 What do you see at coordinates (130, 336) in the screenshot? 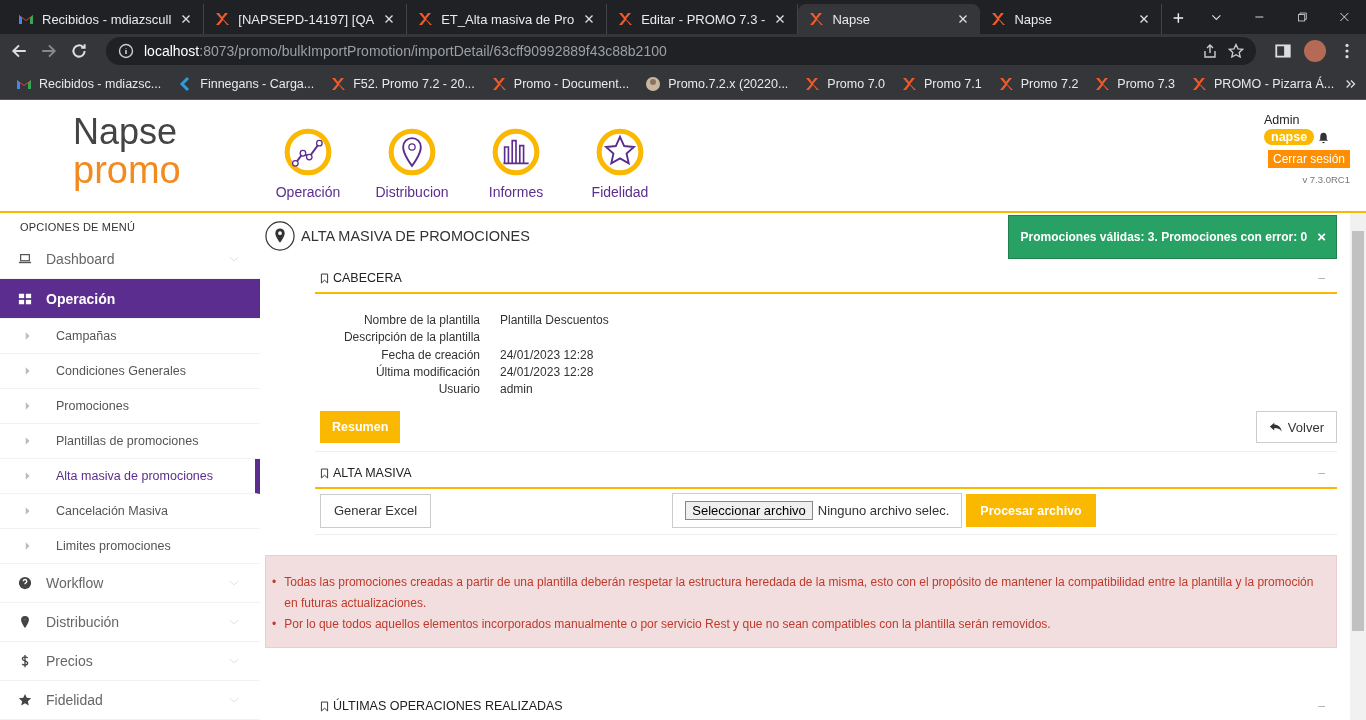
I see `submenu-item: Campañas` at bounding box center [130, 336].